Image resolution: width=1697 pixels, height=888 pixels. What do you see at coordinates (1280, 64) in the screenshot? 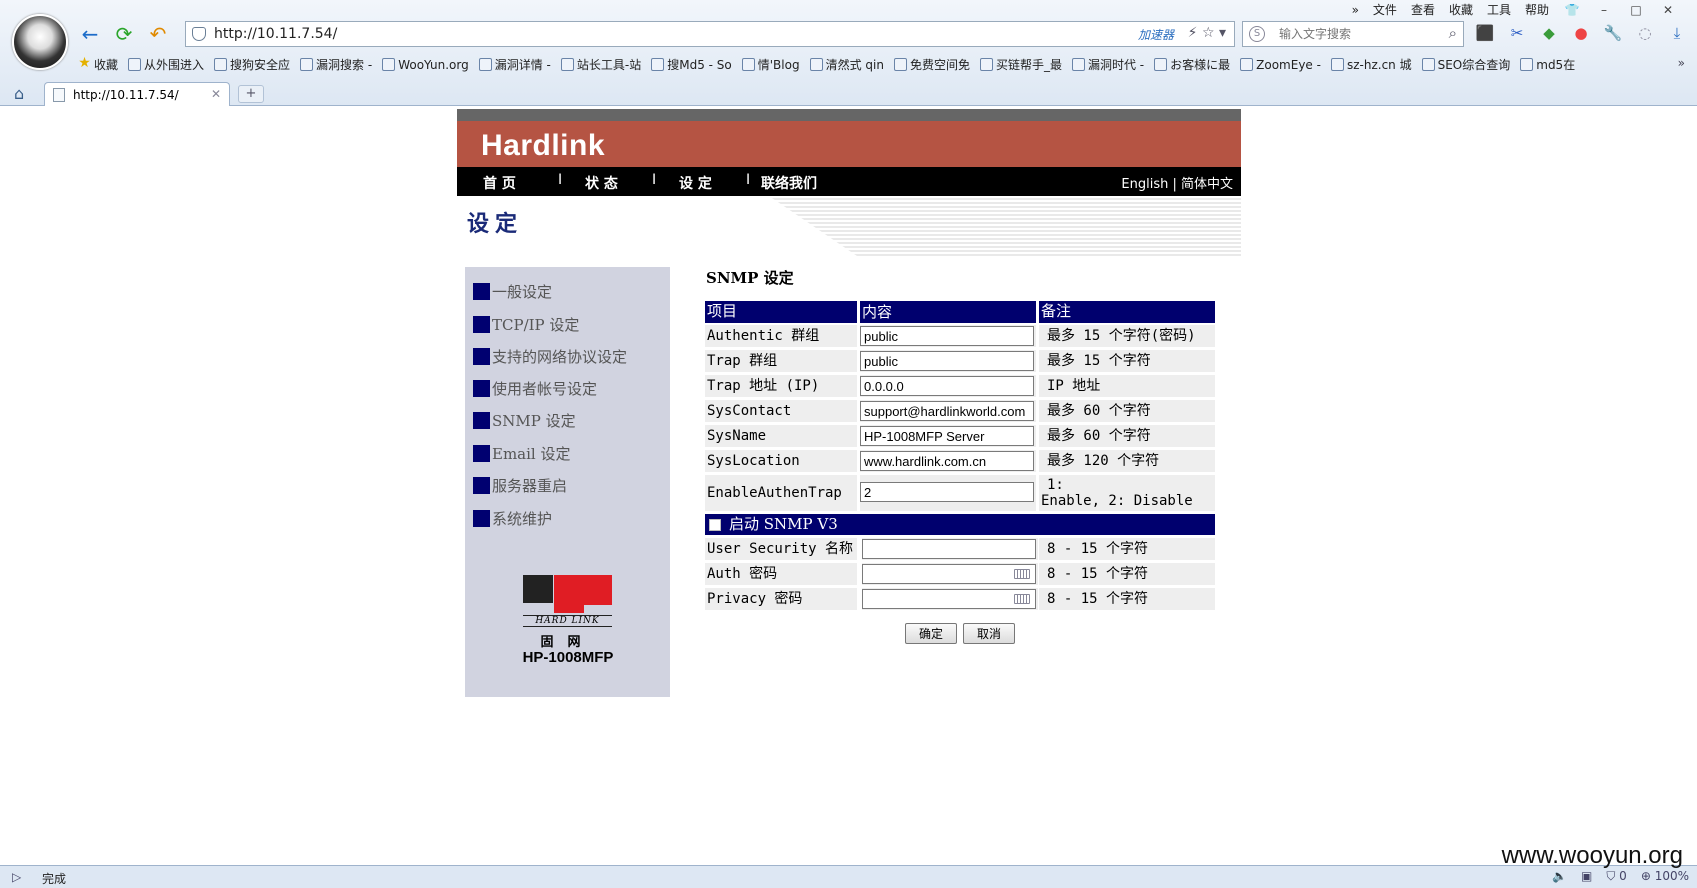
I see `fav-item: ZoomEye -` at bounding box center [1280, 64].